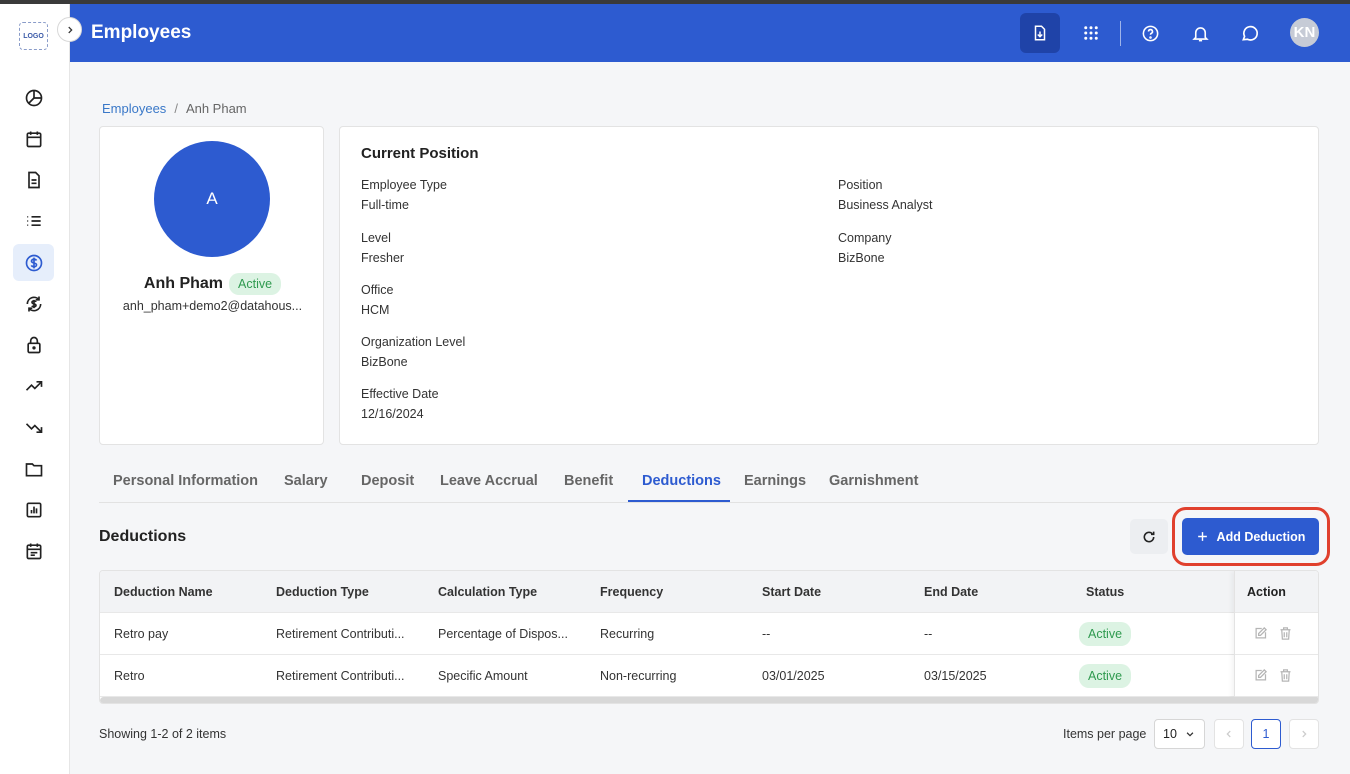  I want to click on profile-name-row: Anh Pham Active, so click(212, 284).